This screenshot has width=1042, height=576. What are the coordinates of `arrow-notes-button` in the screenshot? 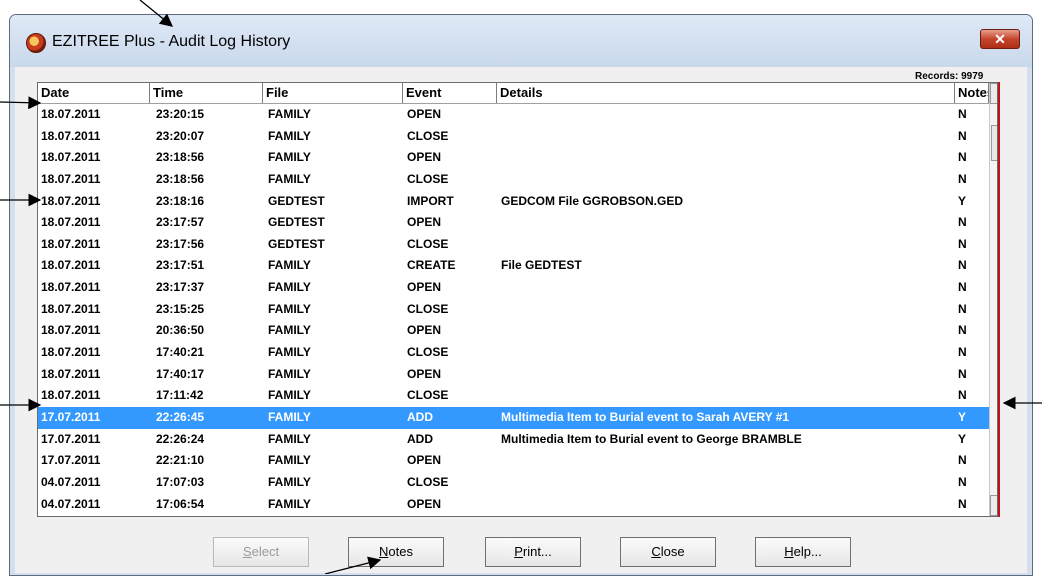 It's located at (353, 565).